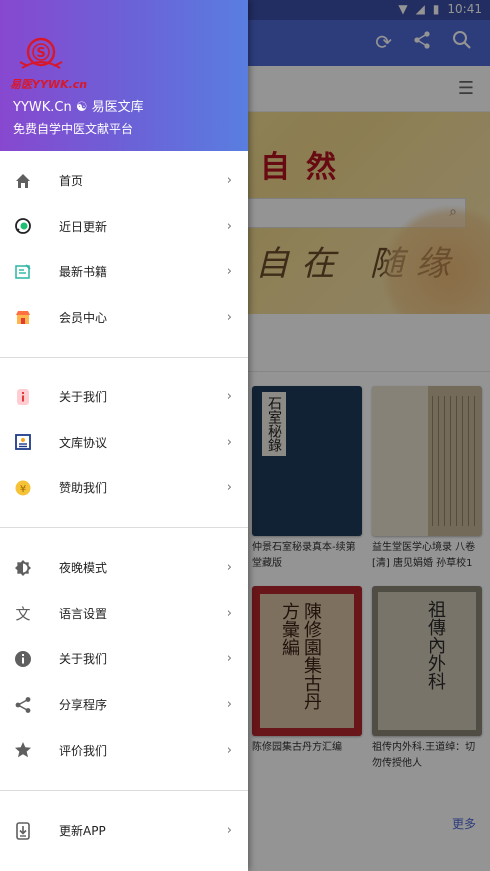 The width and height of the screenshot is (490, 871). What do you see at coordinates (23, 750) in the screenshot?
I see `star-icon` at bounding box center [23, 750].